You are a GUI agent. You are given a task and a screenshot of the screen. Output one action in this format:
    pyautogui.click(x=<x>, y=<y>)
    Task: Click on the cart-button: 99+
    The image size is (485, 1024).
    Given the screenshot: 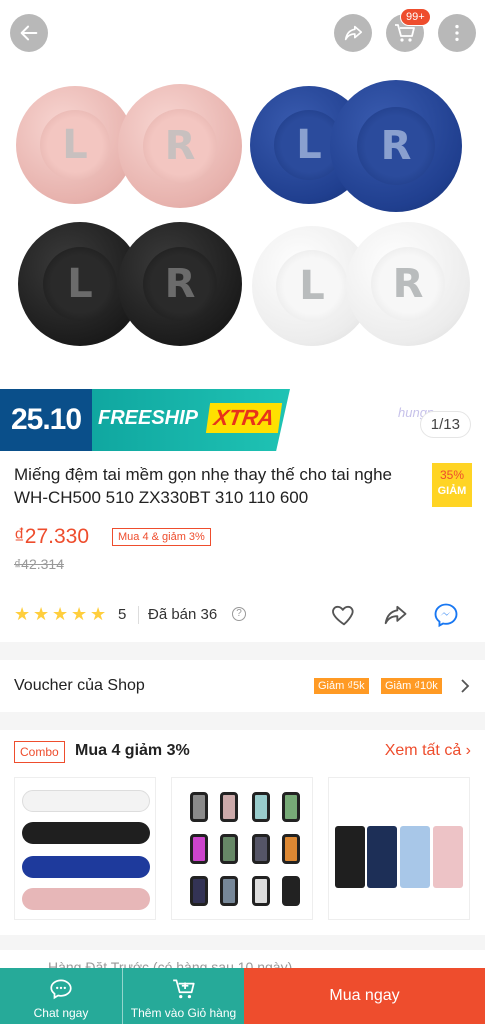 What is the action you would take?
    pyautogui.click(x=408, y=30)
    